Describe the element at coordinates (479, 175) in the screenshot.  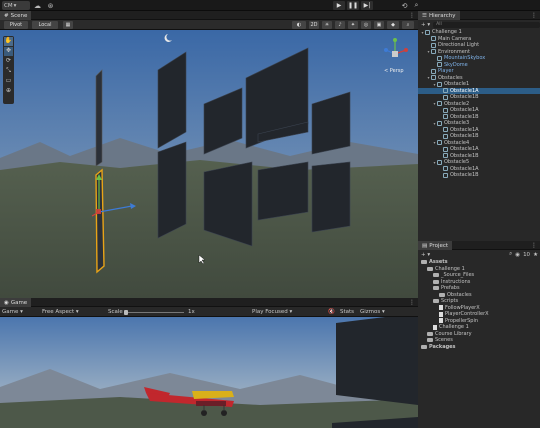
I see `hierarchy-item: Obstacle1B` at that location.